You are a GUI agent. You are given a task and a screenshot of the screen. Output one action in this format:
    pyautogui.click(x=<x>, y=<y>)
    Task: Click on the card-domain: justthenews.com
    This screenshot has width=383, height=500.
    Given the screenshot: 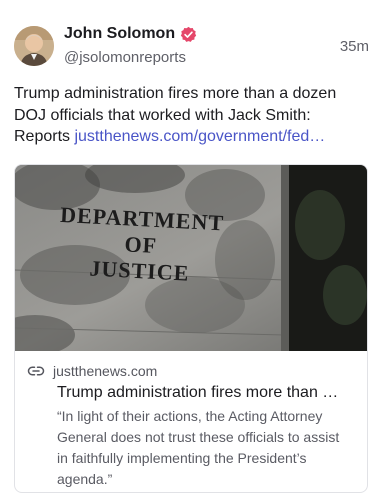 What is the action you would take?
    pyautogui.click(x=105, y=371)
    